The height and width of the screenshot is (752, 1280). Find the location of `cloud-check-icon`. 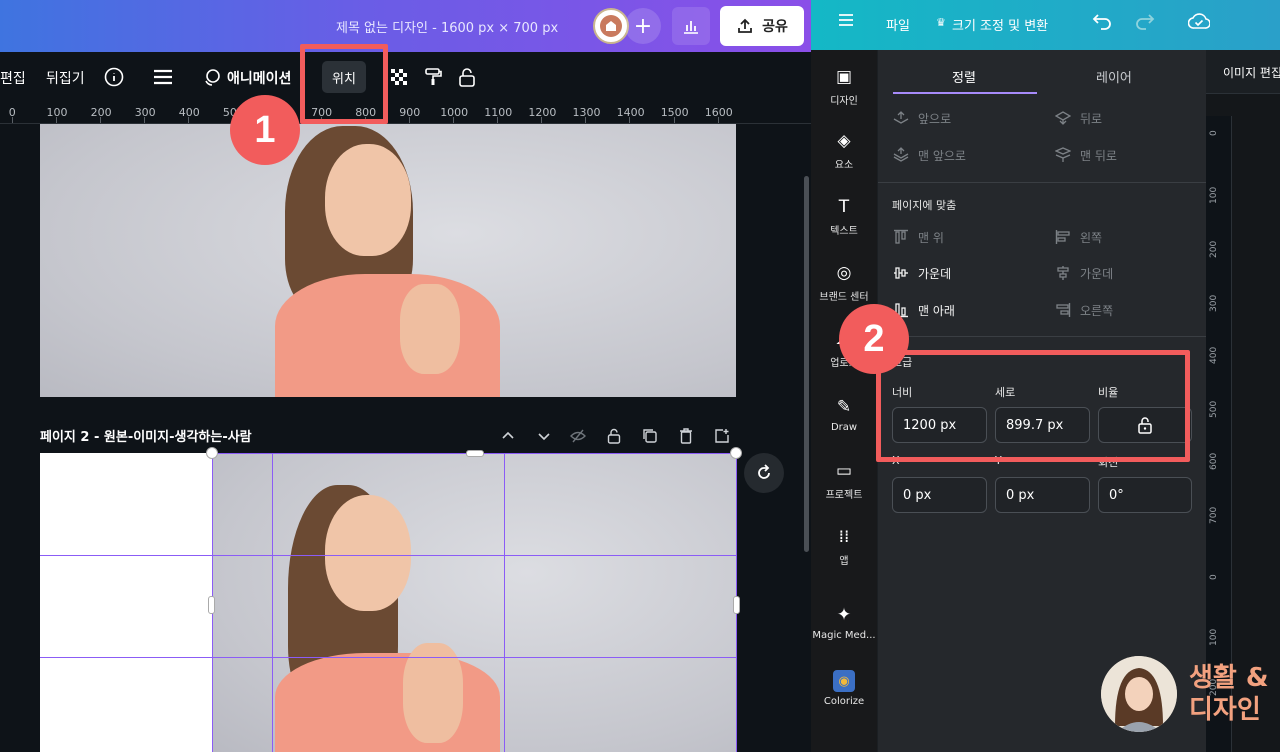

cloud-check-icon is located at coordinates (1199, 23).